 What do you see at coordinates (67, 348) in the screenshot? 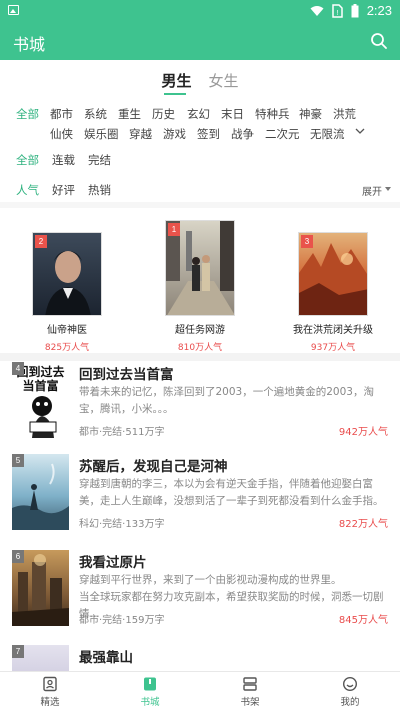
I see `book-popularity: 825万人气` at bounding box center [67, 348].